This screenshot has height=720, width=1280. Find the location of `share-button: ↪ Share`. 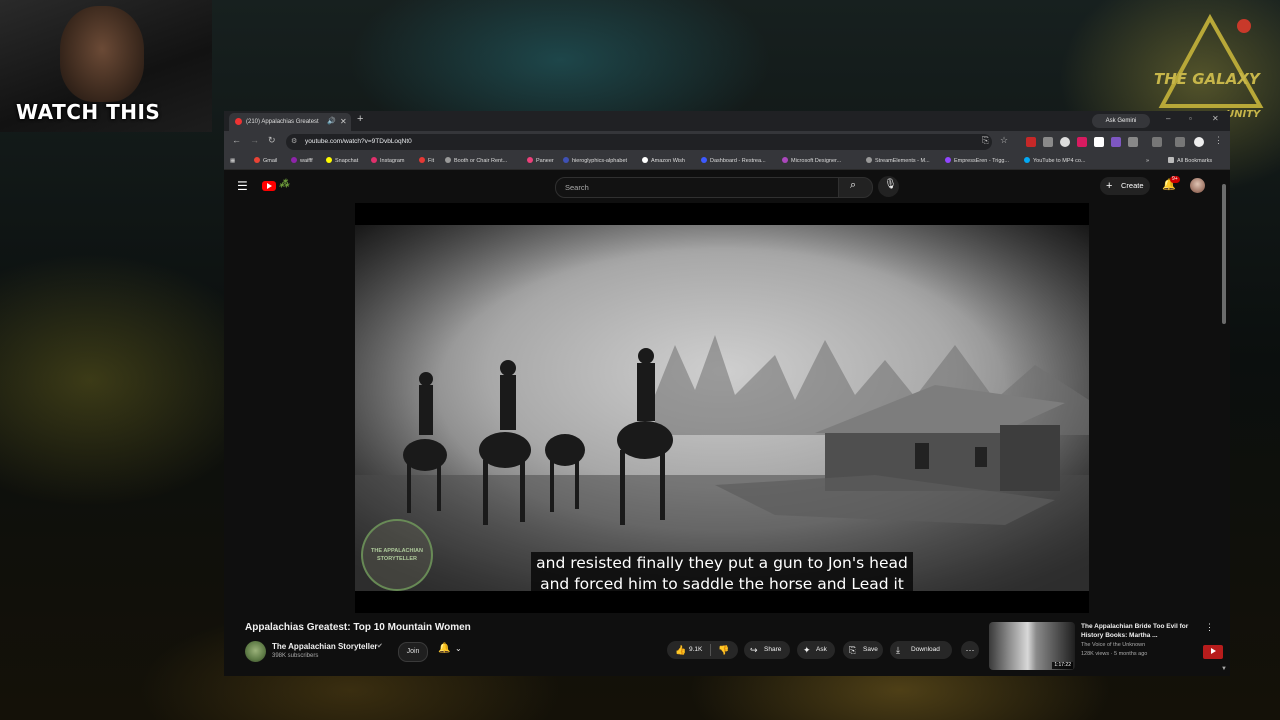

share-button: ↪ Share is located at coordinates (767, 650).